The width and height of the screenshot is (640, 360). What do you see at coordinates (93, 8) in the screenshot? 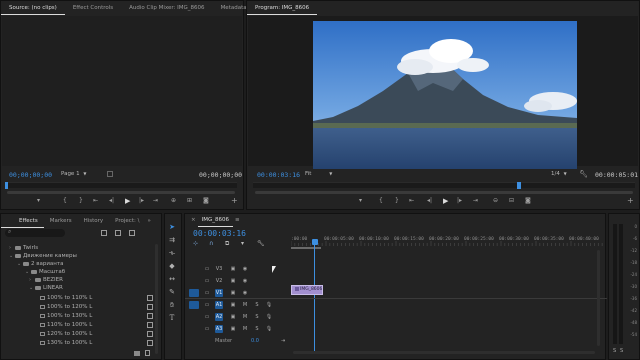
I see `tab-effect-controls: Effect Controls` at bounding box center [93, 8].